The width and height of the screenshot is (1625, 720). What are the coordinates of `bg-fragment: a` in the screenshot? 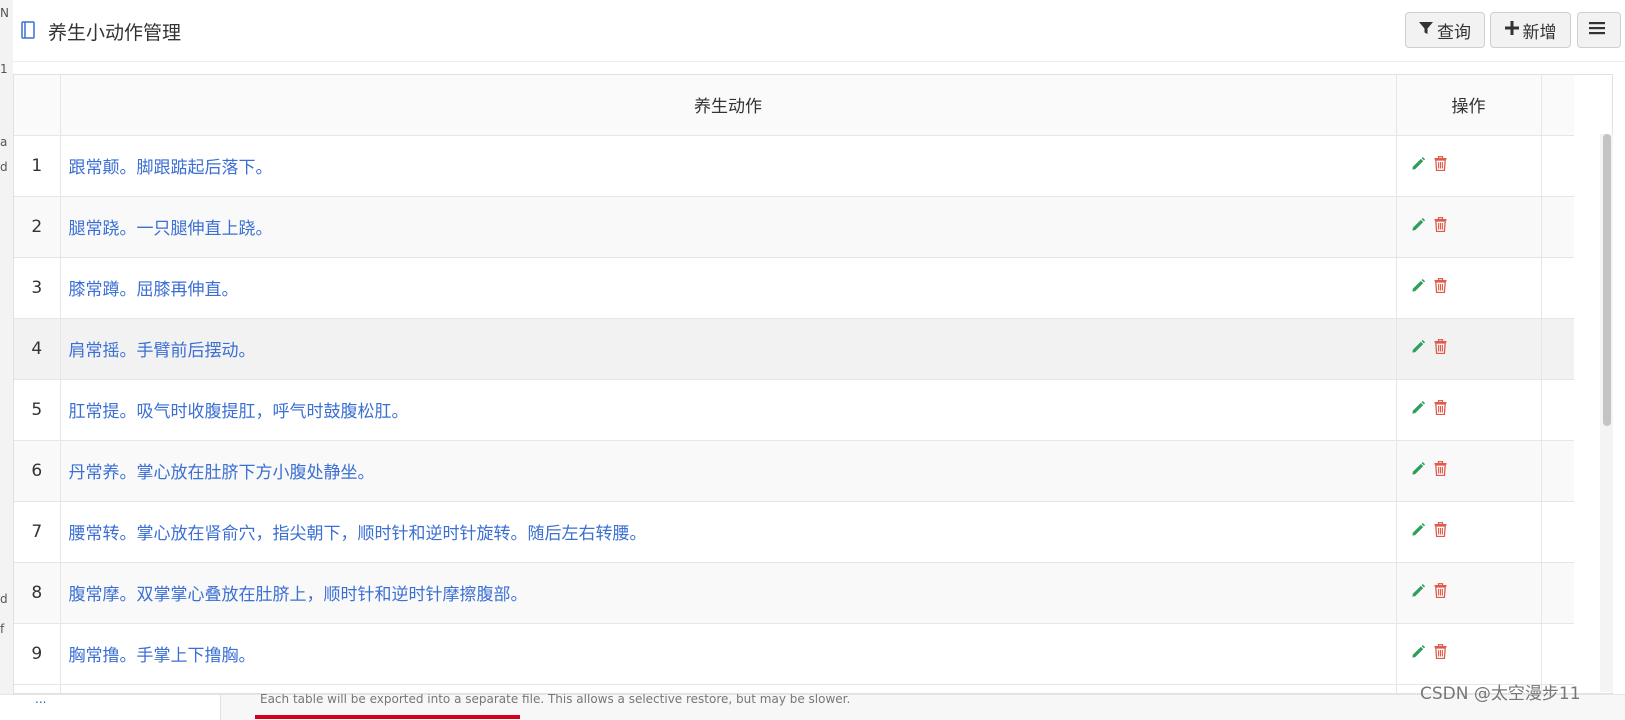 It's located at (4, 142).